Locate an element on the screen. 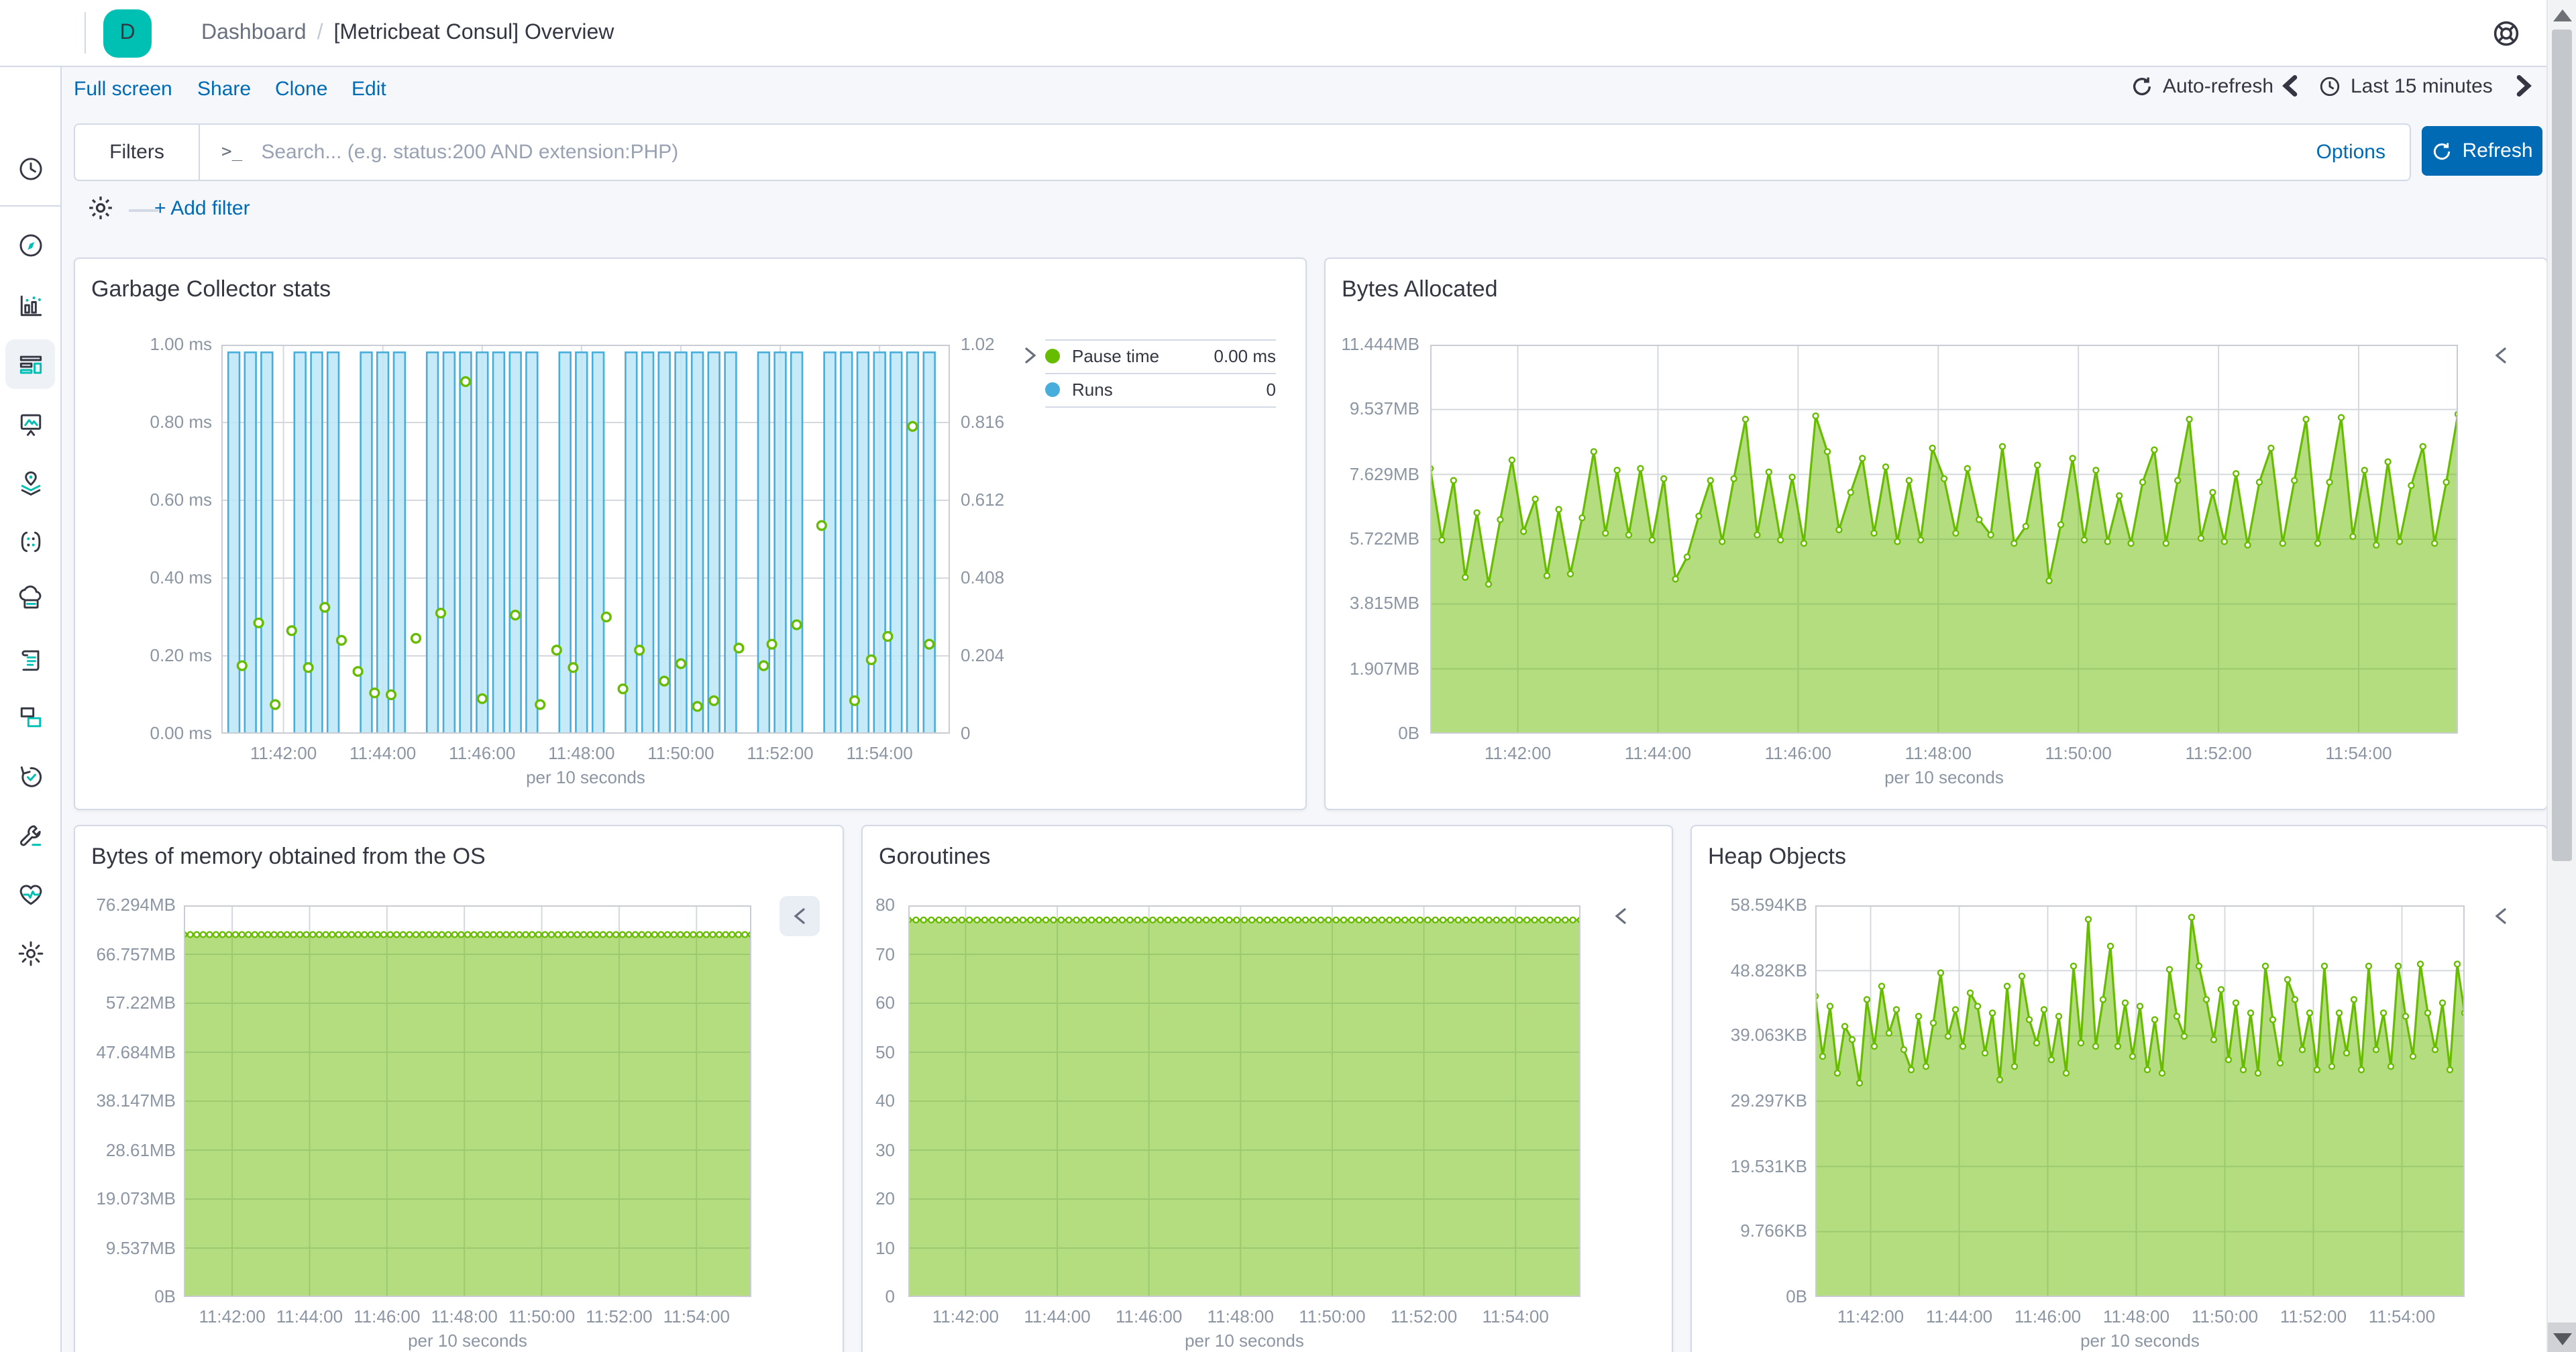  toolbar-link-full-screen: Full screen is located at coordinates (123, 89).